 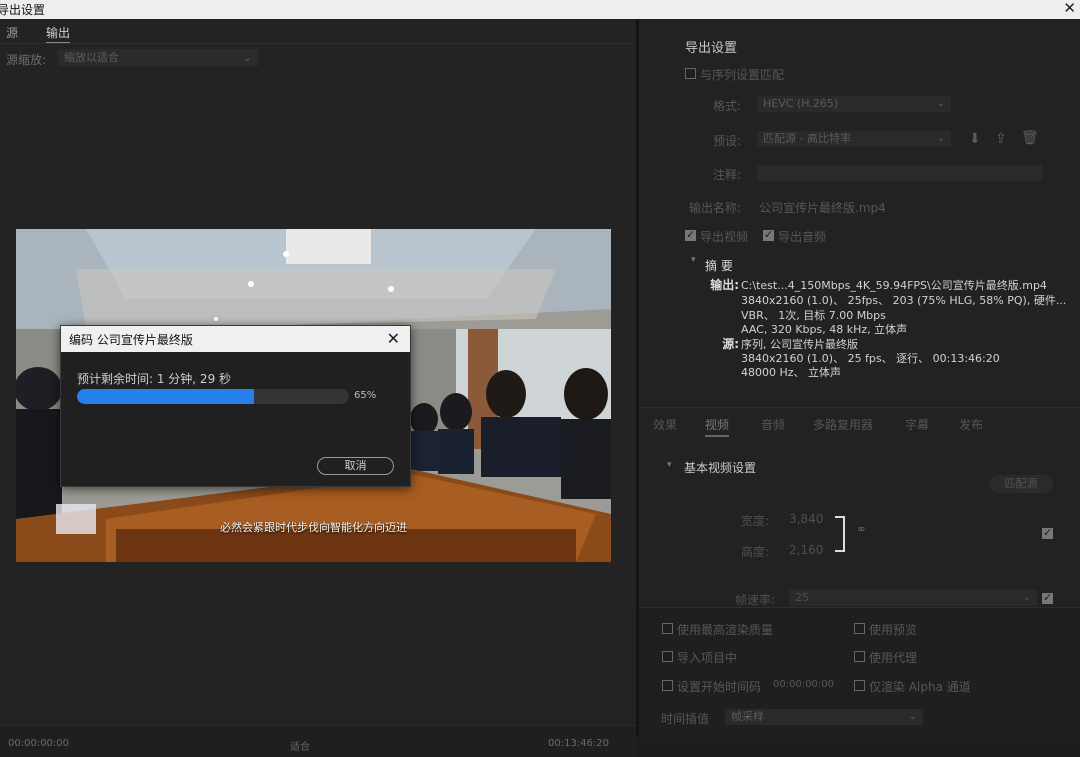 I want to click on tab-captions: 字幕, so click(x=917, y=424).